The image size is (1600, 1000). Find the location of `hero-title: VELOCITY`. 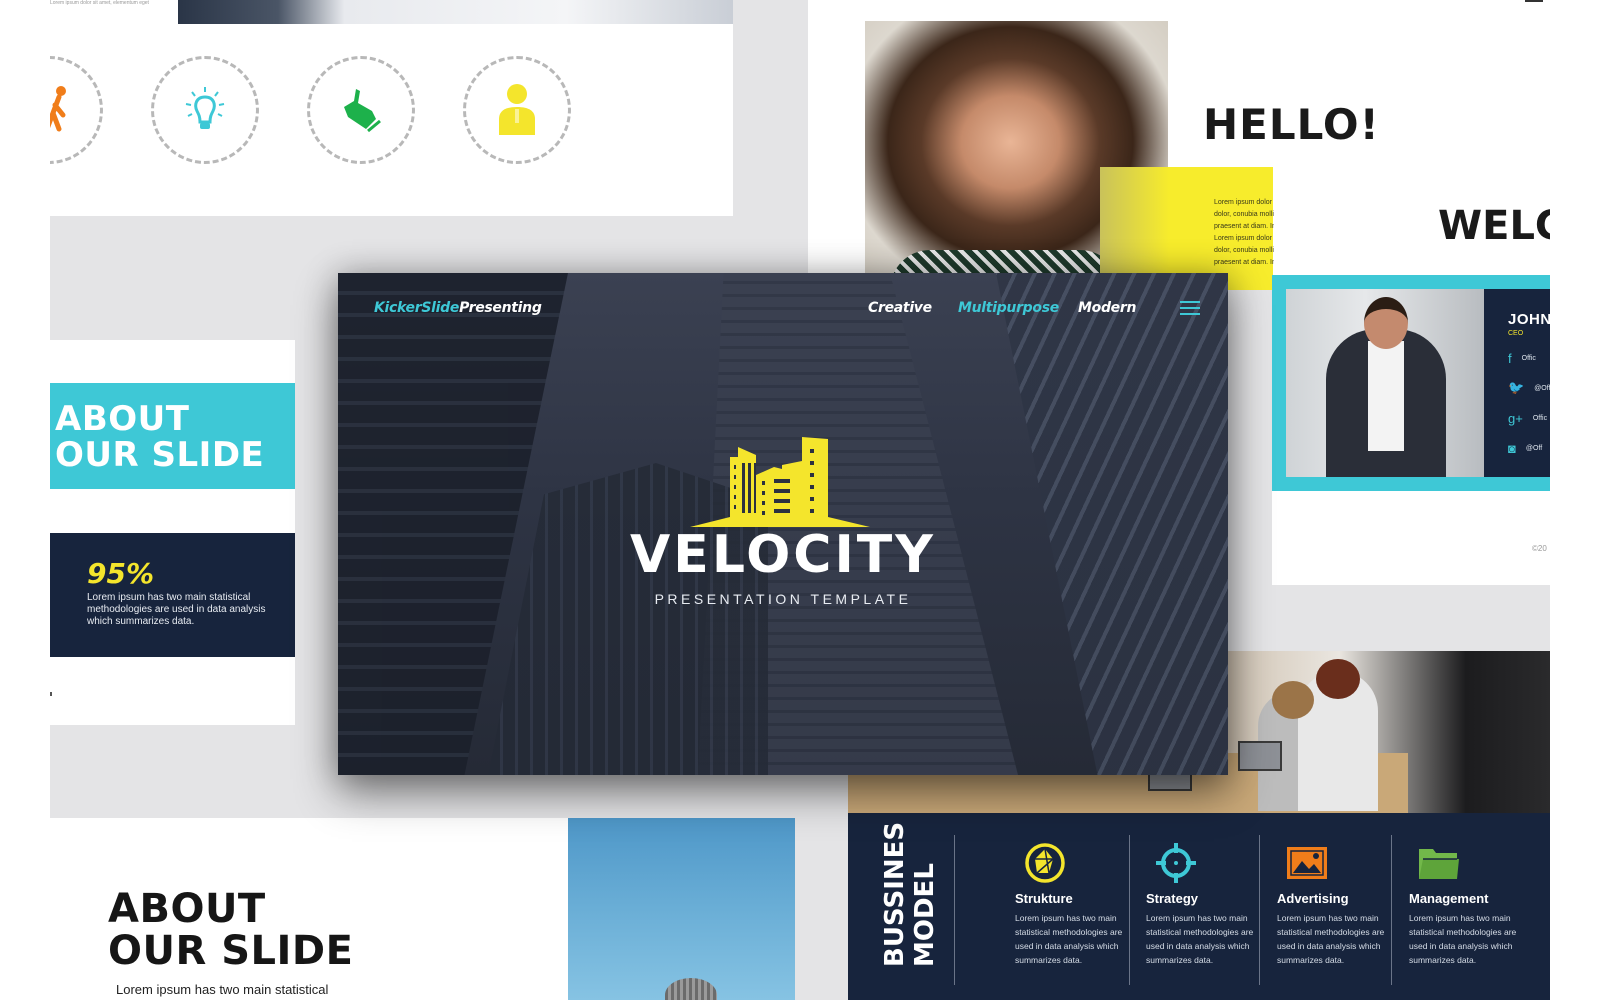

hero-title: VELOCITY is located at coordinates (783, 555).